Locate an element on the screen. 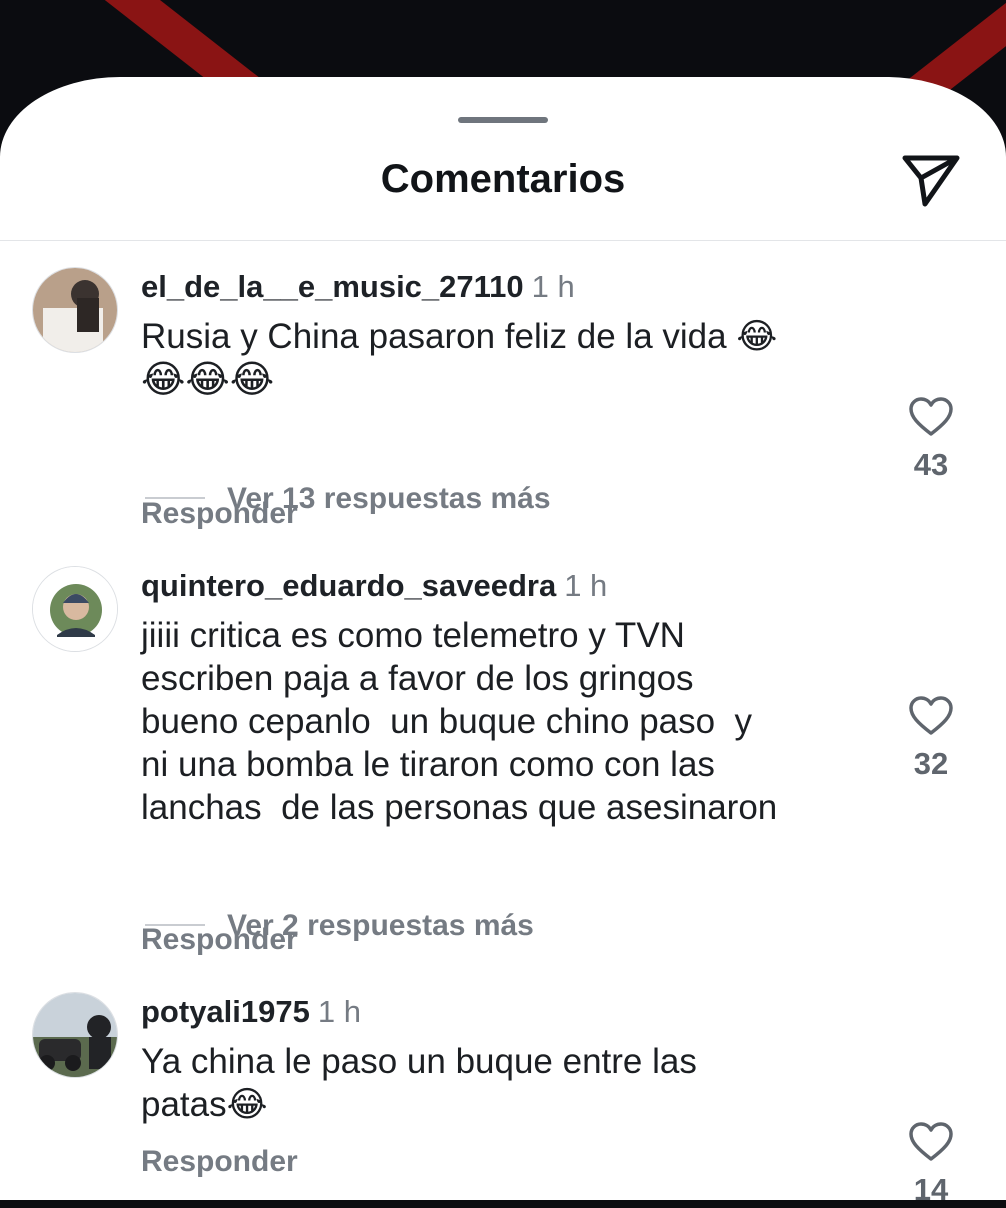 This screenshot has width=1006, height=1208. like-count: 14 is located at coordinates (931, 1189).